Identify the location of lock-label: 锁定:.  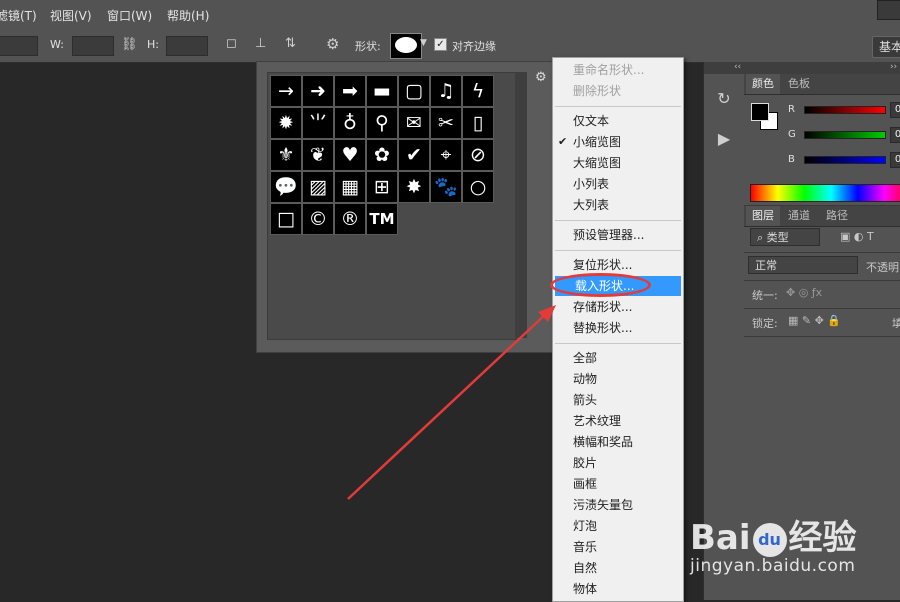
(765, 323).